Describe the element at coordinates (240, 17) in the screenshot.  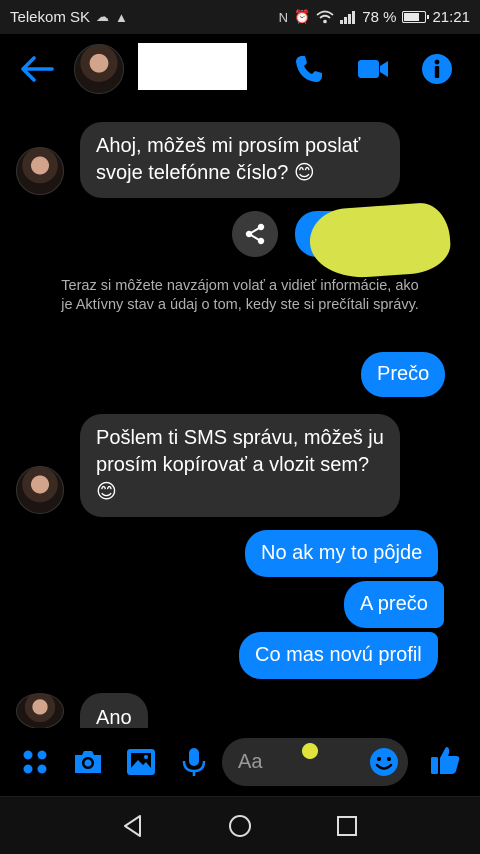
I see `status-bar: Telekom SK ☁ ▲ N ⏰ 78 % 21:21` at that location.